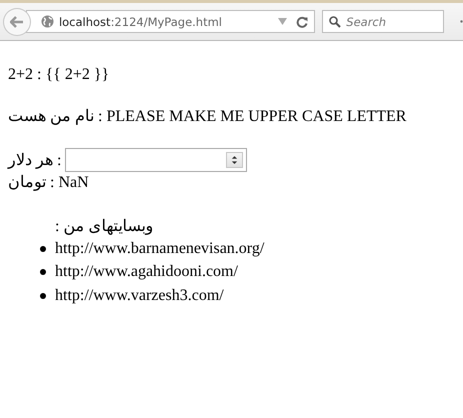 The width and height of the screenshot is (463, 418). I want to click on search-bar: Search, so click(383, 21).